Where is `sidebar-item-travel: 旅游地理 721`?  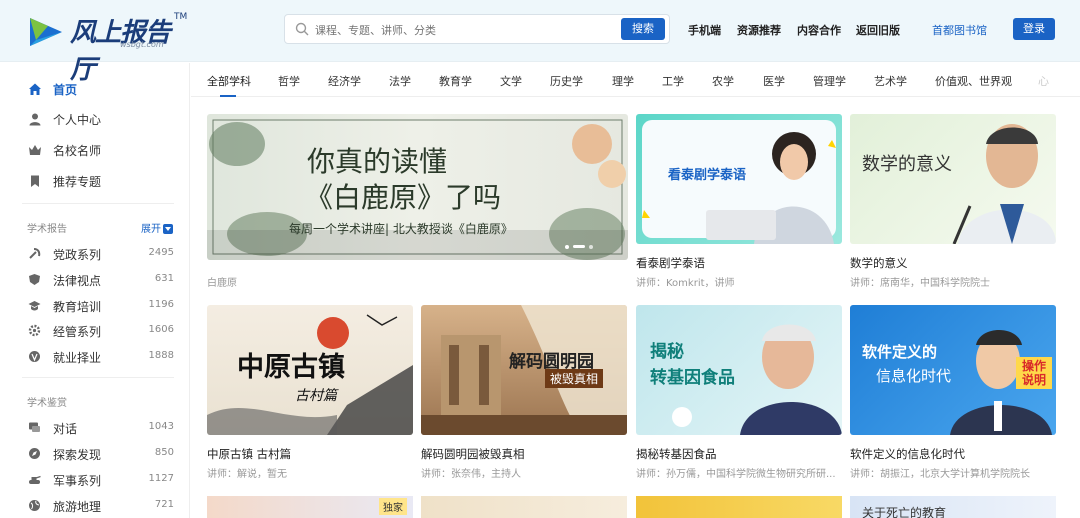 sidebar-item-travel: 旅游地理 721 is located at coordinates (101, 506).